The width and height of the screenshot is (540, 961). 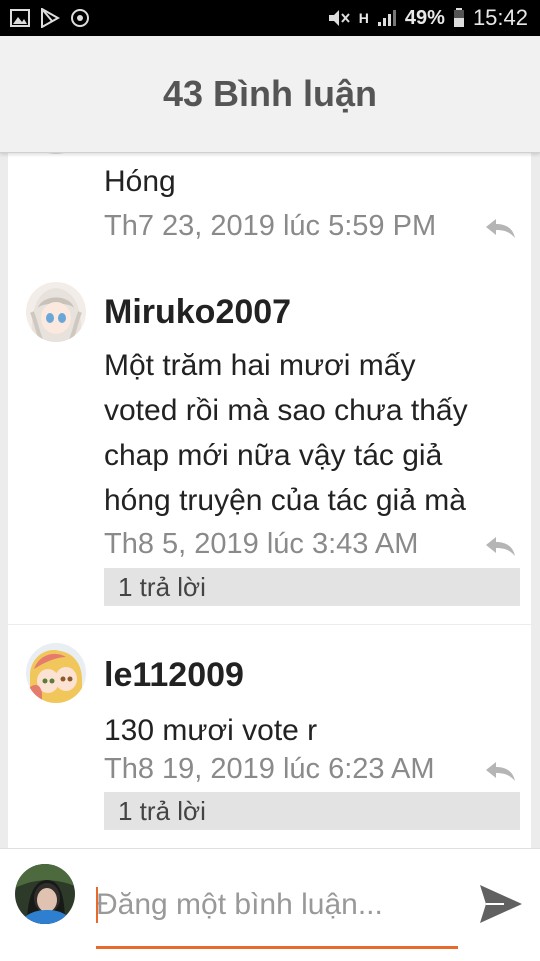 What do you see at coordinates (140, 181) in the screenshot?
I see `comment-text: Hóng` at bounding box center [140, 181].